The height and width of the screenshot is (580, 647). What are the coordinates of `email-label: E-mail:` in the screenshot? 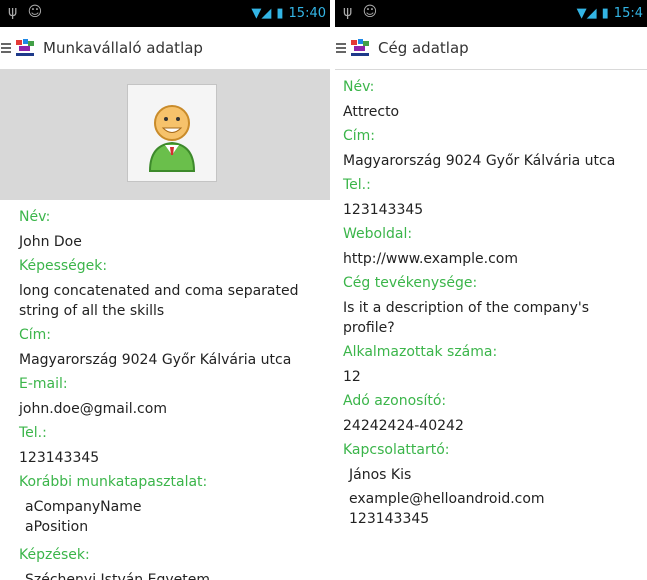 It's located at (43, 384).